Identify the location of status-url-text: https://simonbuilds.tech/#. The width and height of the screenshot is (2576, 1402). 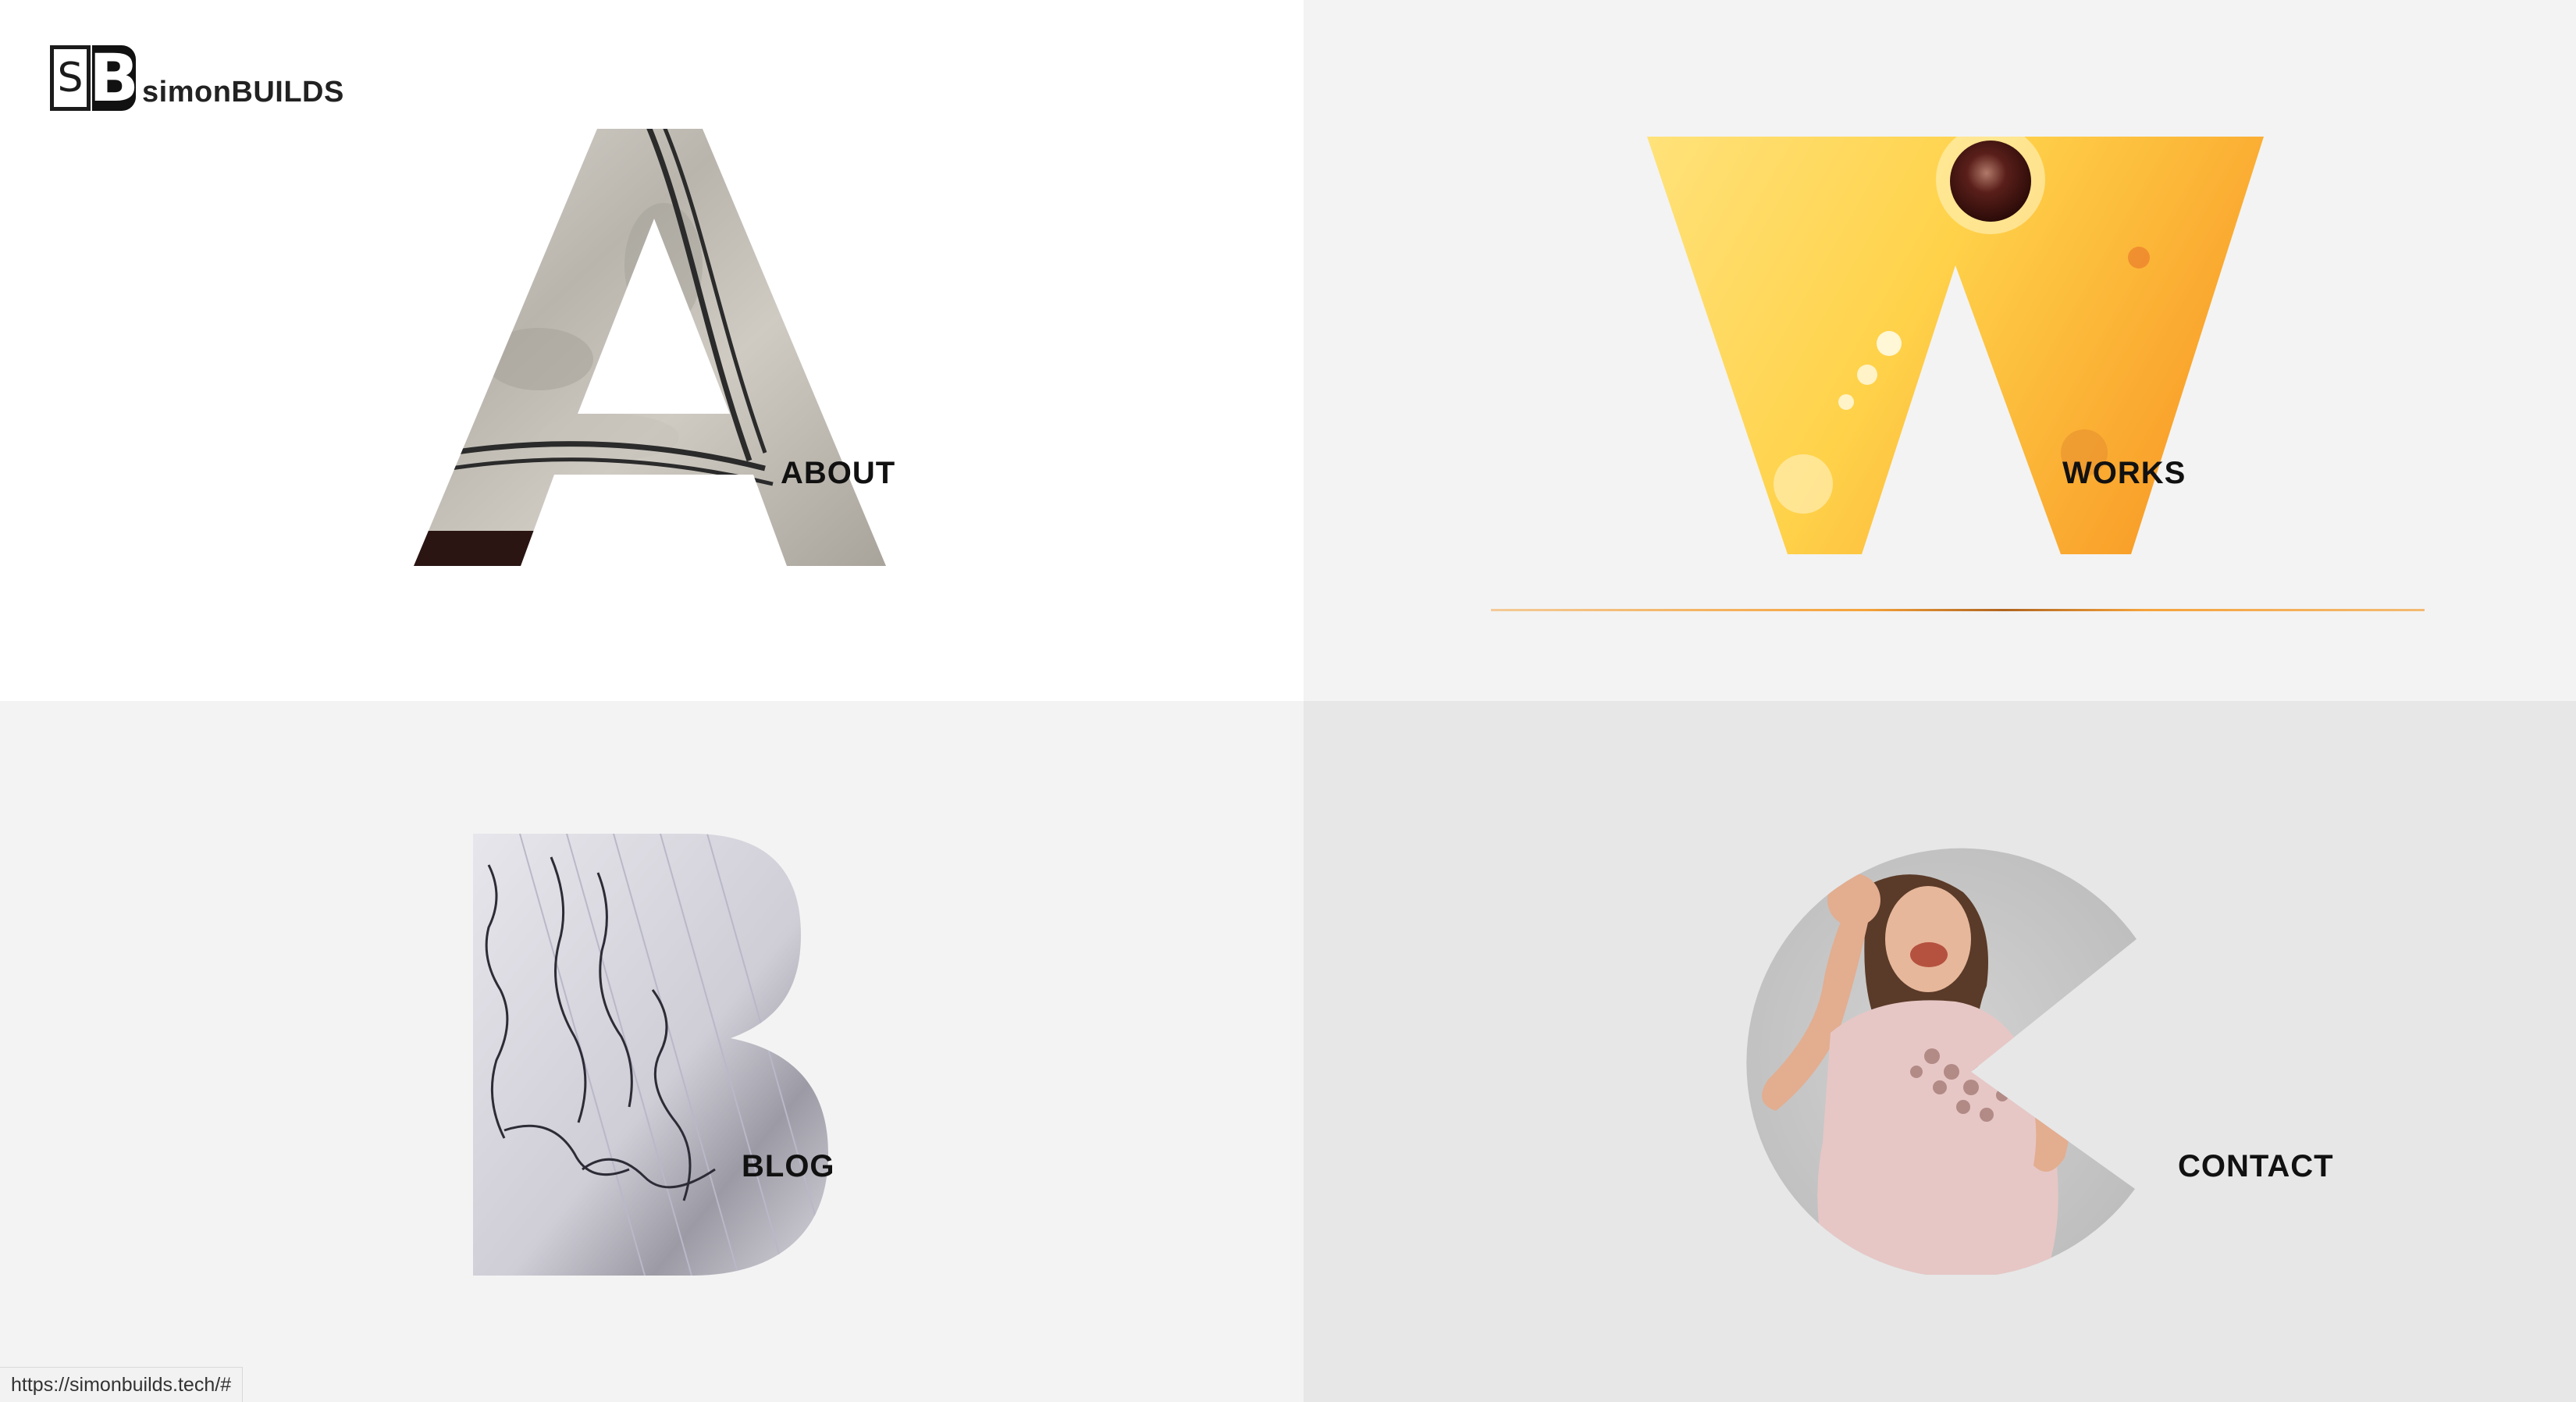
(121, 1384).